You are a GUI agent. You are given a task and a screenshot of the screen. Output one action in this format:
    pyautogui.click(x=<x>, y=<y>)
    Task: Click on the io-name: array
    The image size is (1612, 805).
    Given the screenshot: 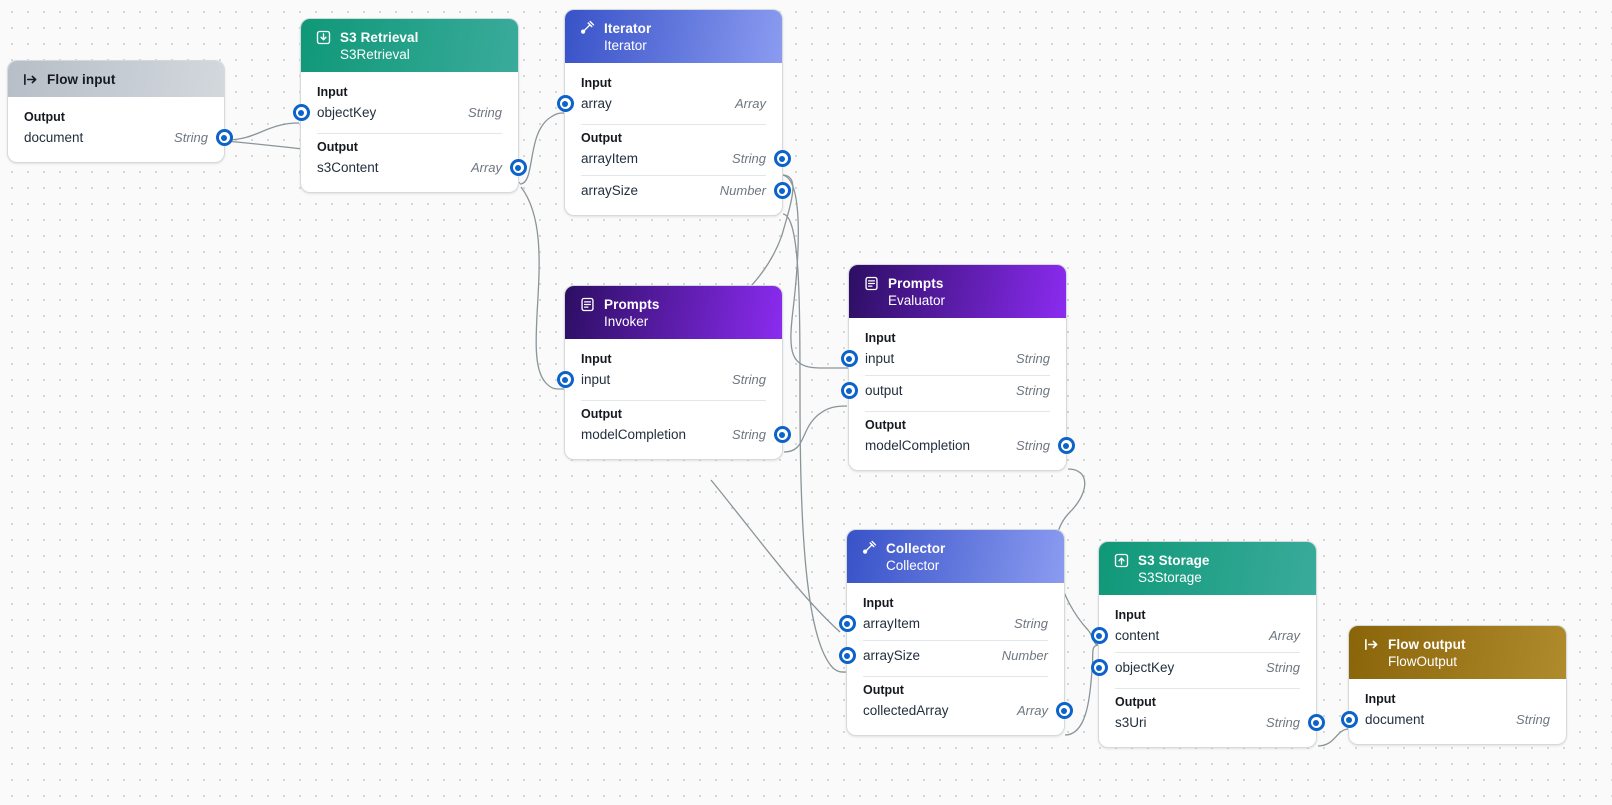 What is the action you would take?
    pyautogui.click(x=596, y=103)
    